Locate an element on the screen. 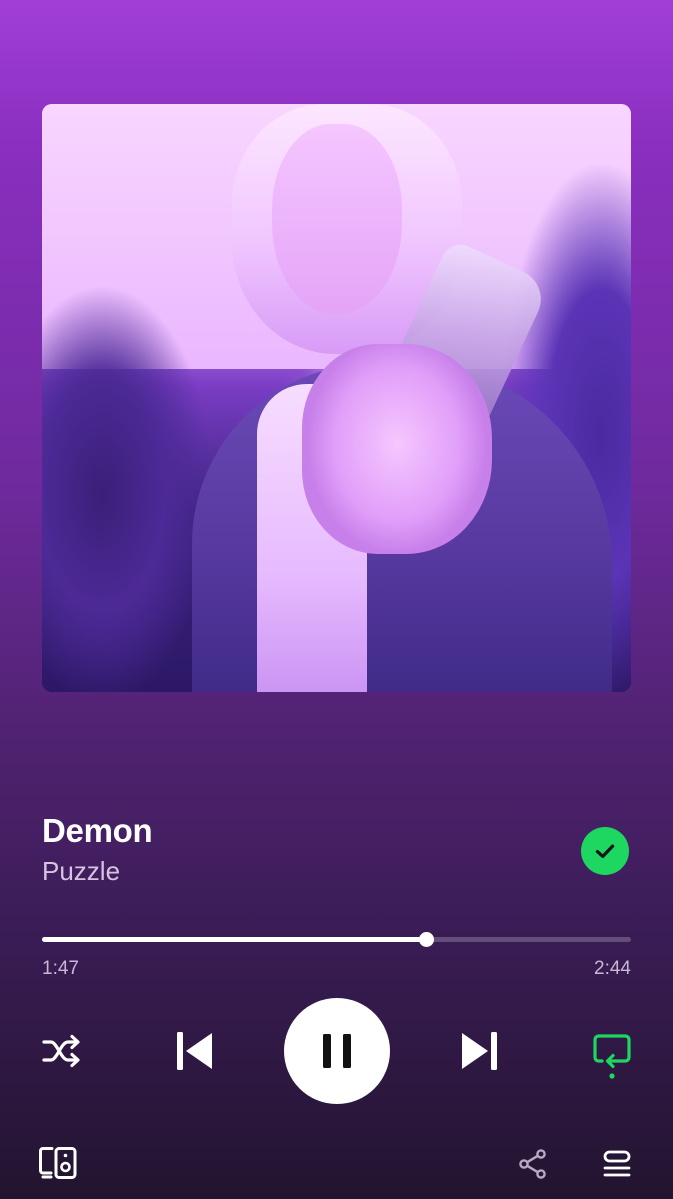 The height and width of the screenshot is (1199, 673). time-total: 2:44 is located at coordinates (612, 968).